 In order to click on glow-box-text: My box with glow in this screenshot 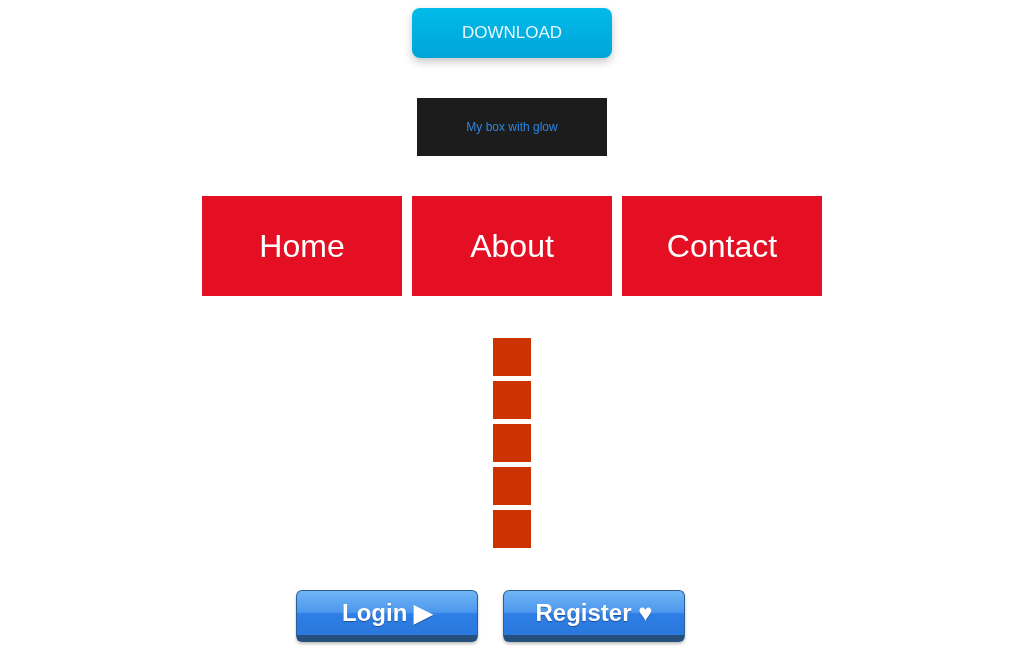, I will do `click(512, 127)`.